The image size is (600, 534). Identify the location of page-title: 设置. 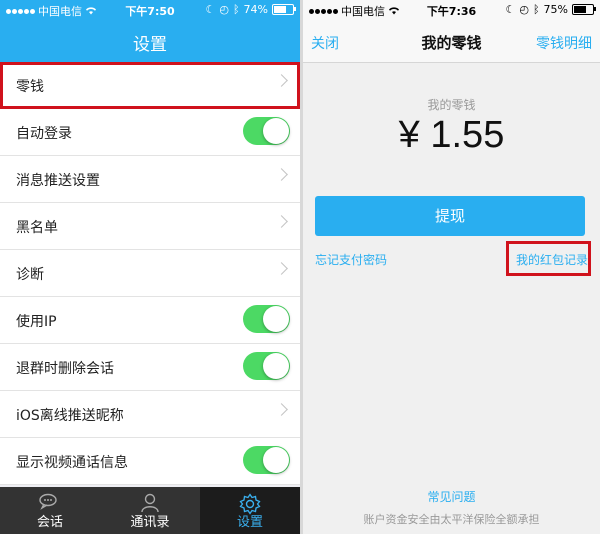
(150, 45).